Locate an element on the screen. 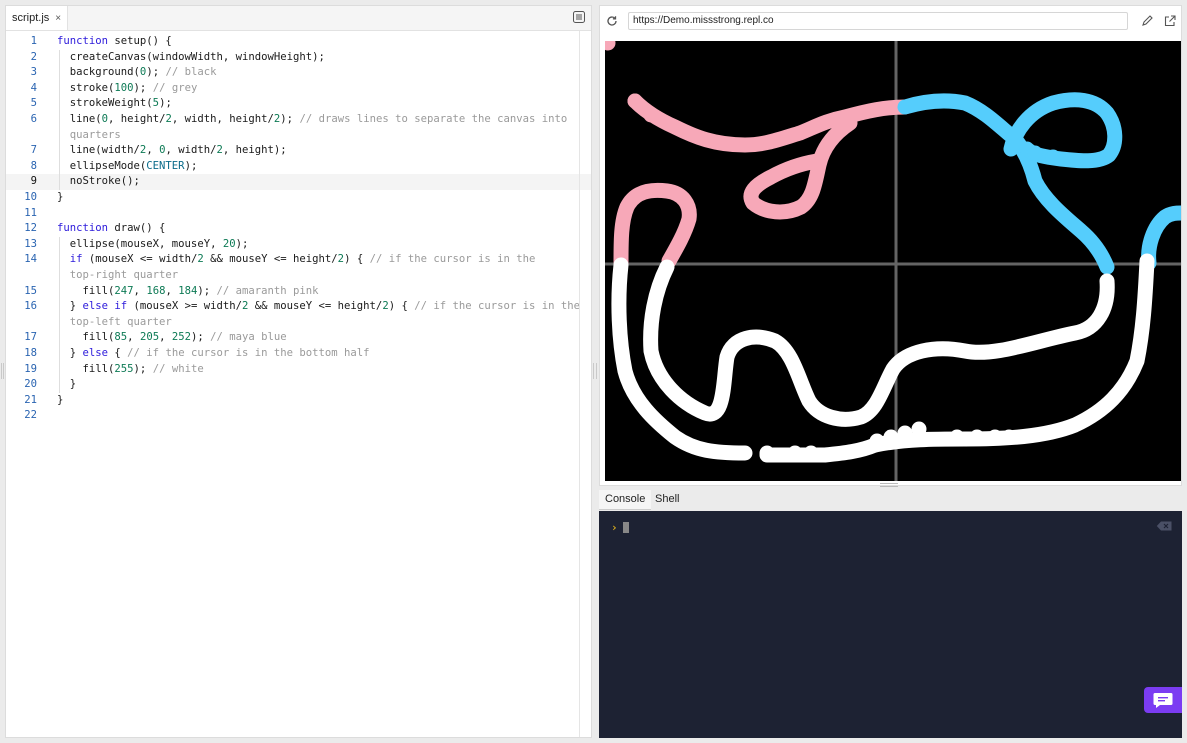  close-icon: × is located at coordinates (58, 18).